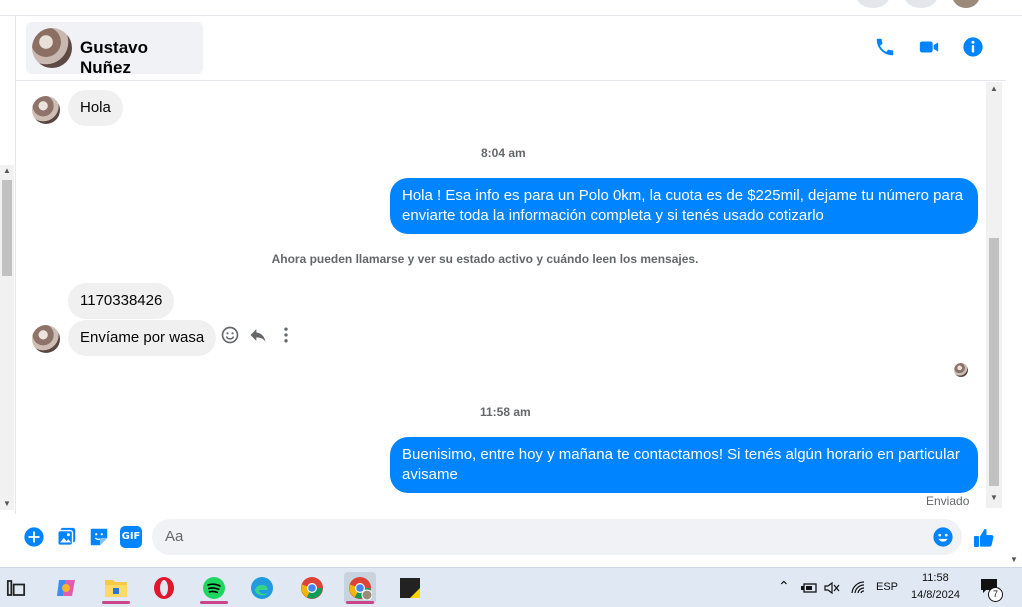 Image resolution: width=1022 pixels, height=607 pixels. What do you see at coordinates (131, 537) in the screenshot?
I see `gif-icon: GIF` at bounding box center [131, 537].